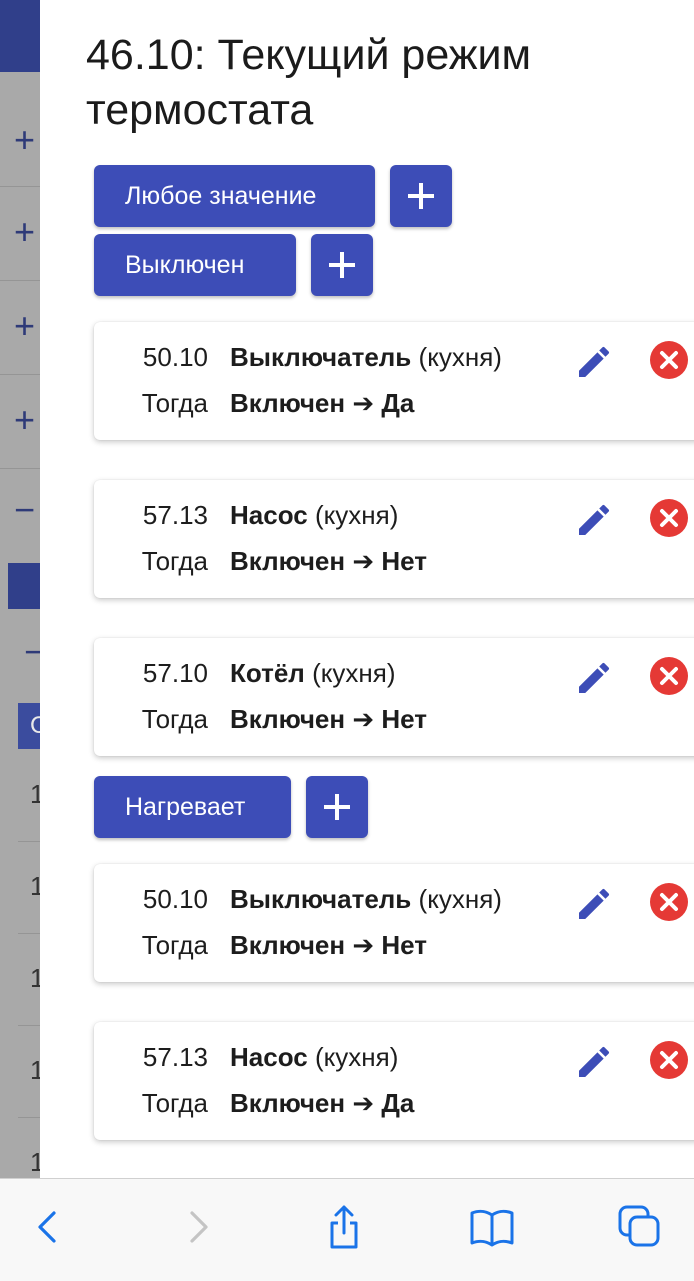 Image resolution: width=694 pixels, height=1281 pixels. Describe the element at coordinates (195, 265) in the screenshot. I see `value-chip-off: Выключен` at that location.